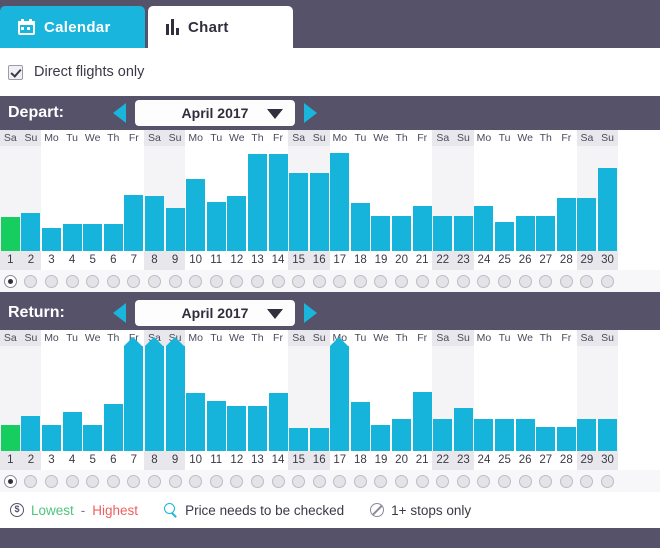 The image size is (660, 548). I want to click on day-number: 2, so click(31, 460).